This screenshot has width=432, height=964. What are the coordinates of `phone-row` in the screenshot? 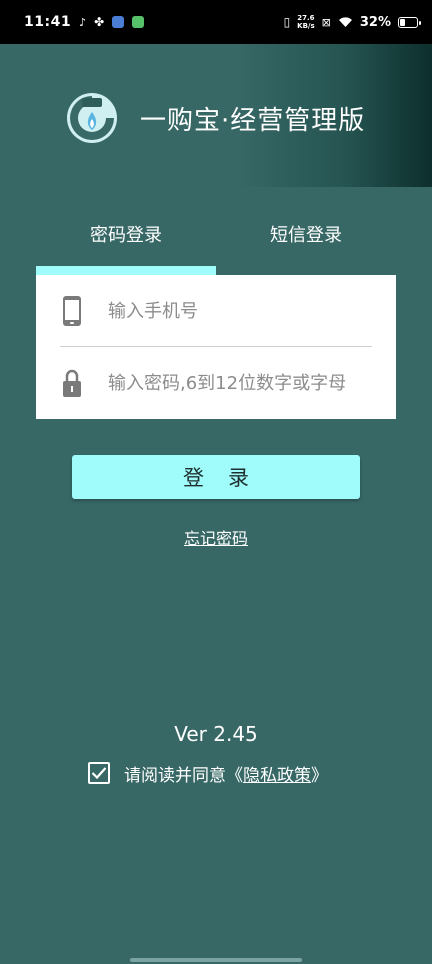 It's located at (216, 311).